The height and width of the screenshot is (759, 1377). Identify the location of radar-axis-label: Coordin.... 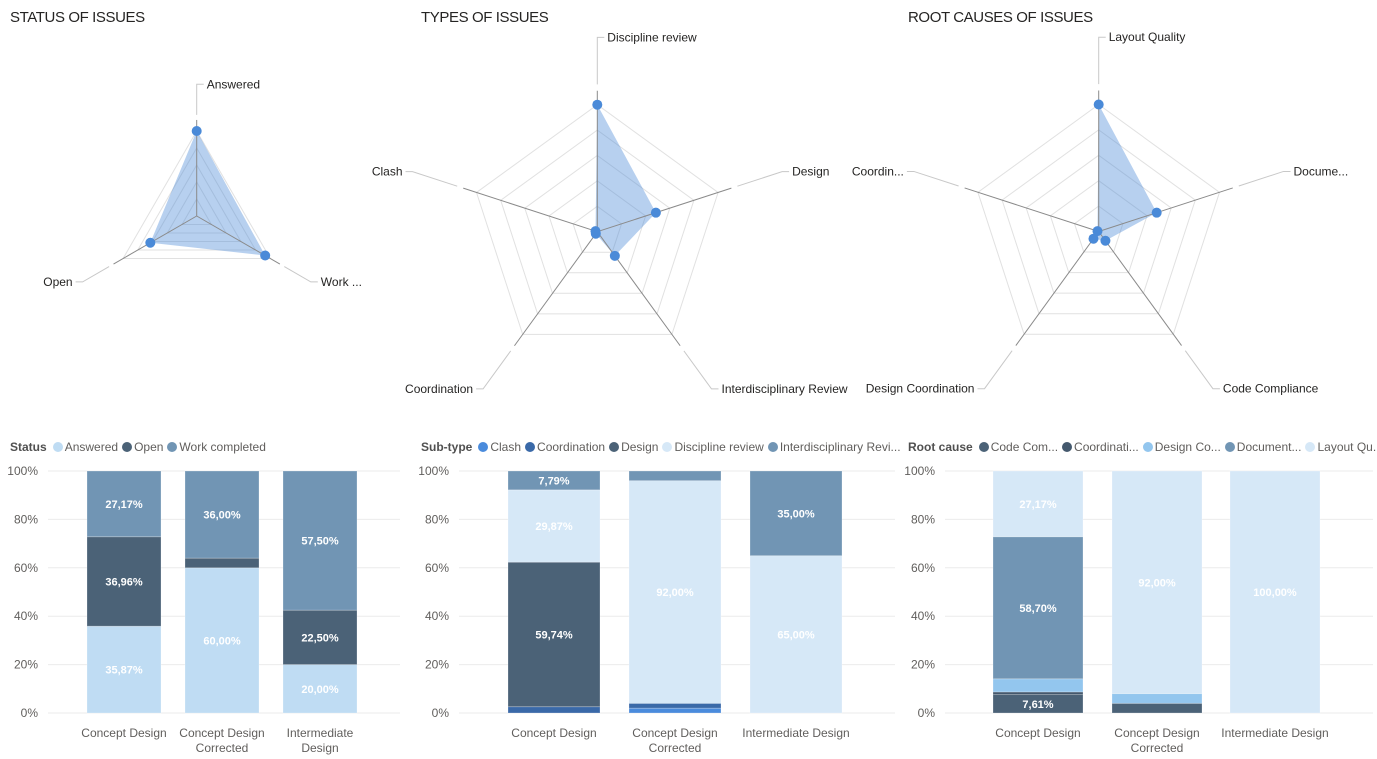
(878, 171).